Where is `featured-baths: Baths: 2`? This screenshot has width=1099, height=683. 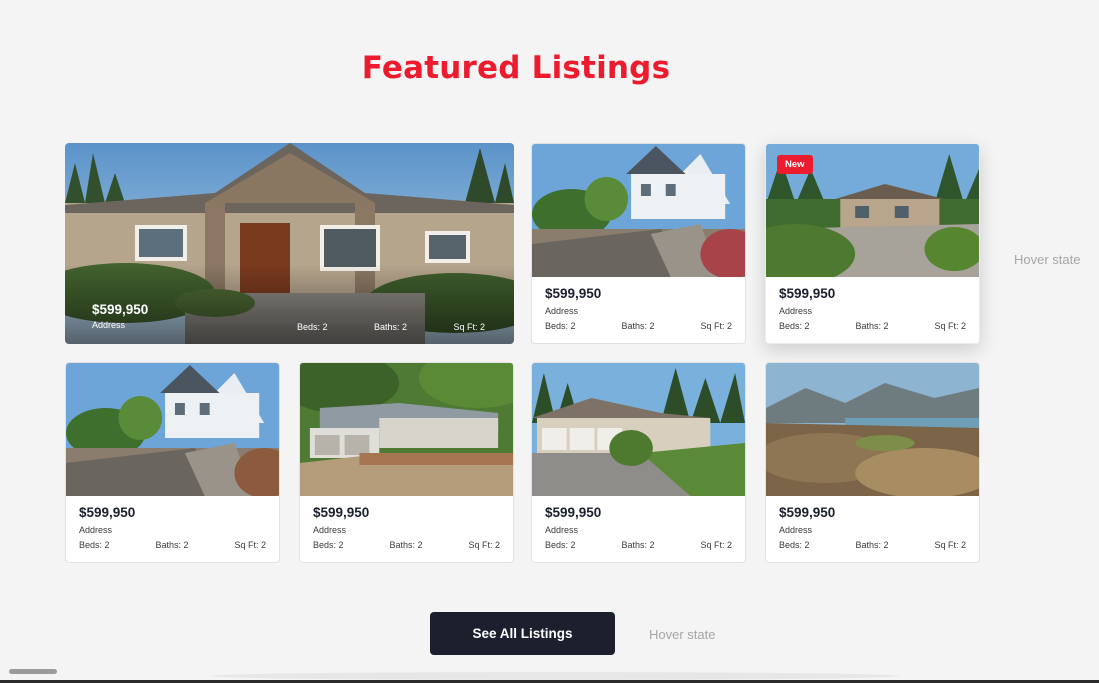 featured-baths: Baths: 2 is located at coordinates (390, 327).